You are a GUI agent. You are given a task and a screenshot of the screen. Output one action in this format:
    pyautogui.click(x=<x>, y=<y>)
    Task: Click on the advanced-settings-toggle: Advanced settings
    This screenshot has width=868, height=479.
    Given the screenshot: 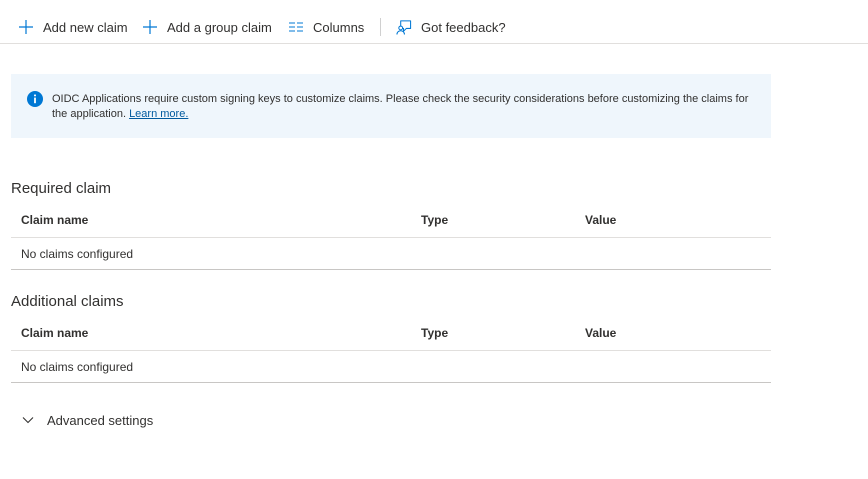 What is the action you would take?
    pyautogui.click(x=87, y=420)
    